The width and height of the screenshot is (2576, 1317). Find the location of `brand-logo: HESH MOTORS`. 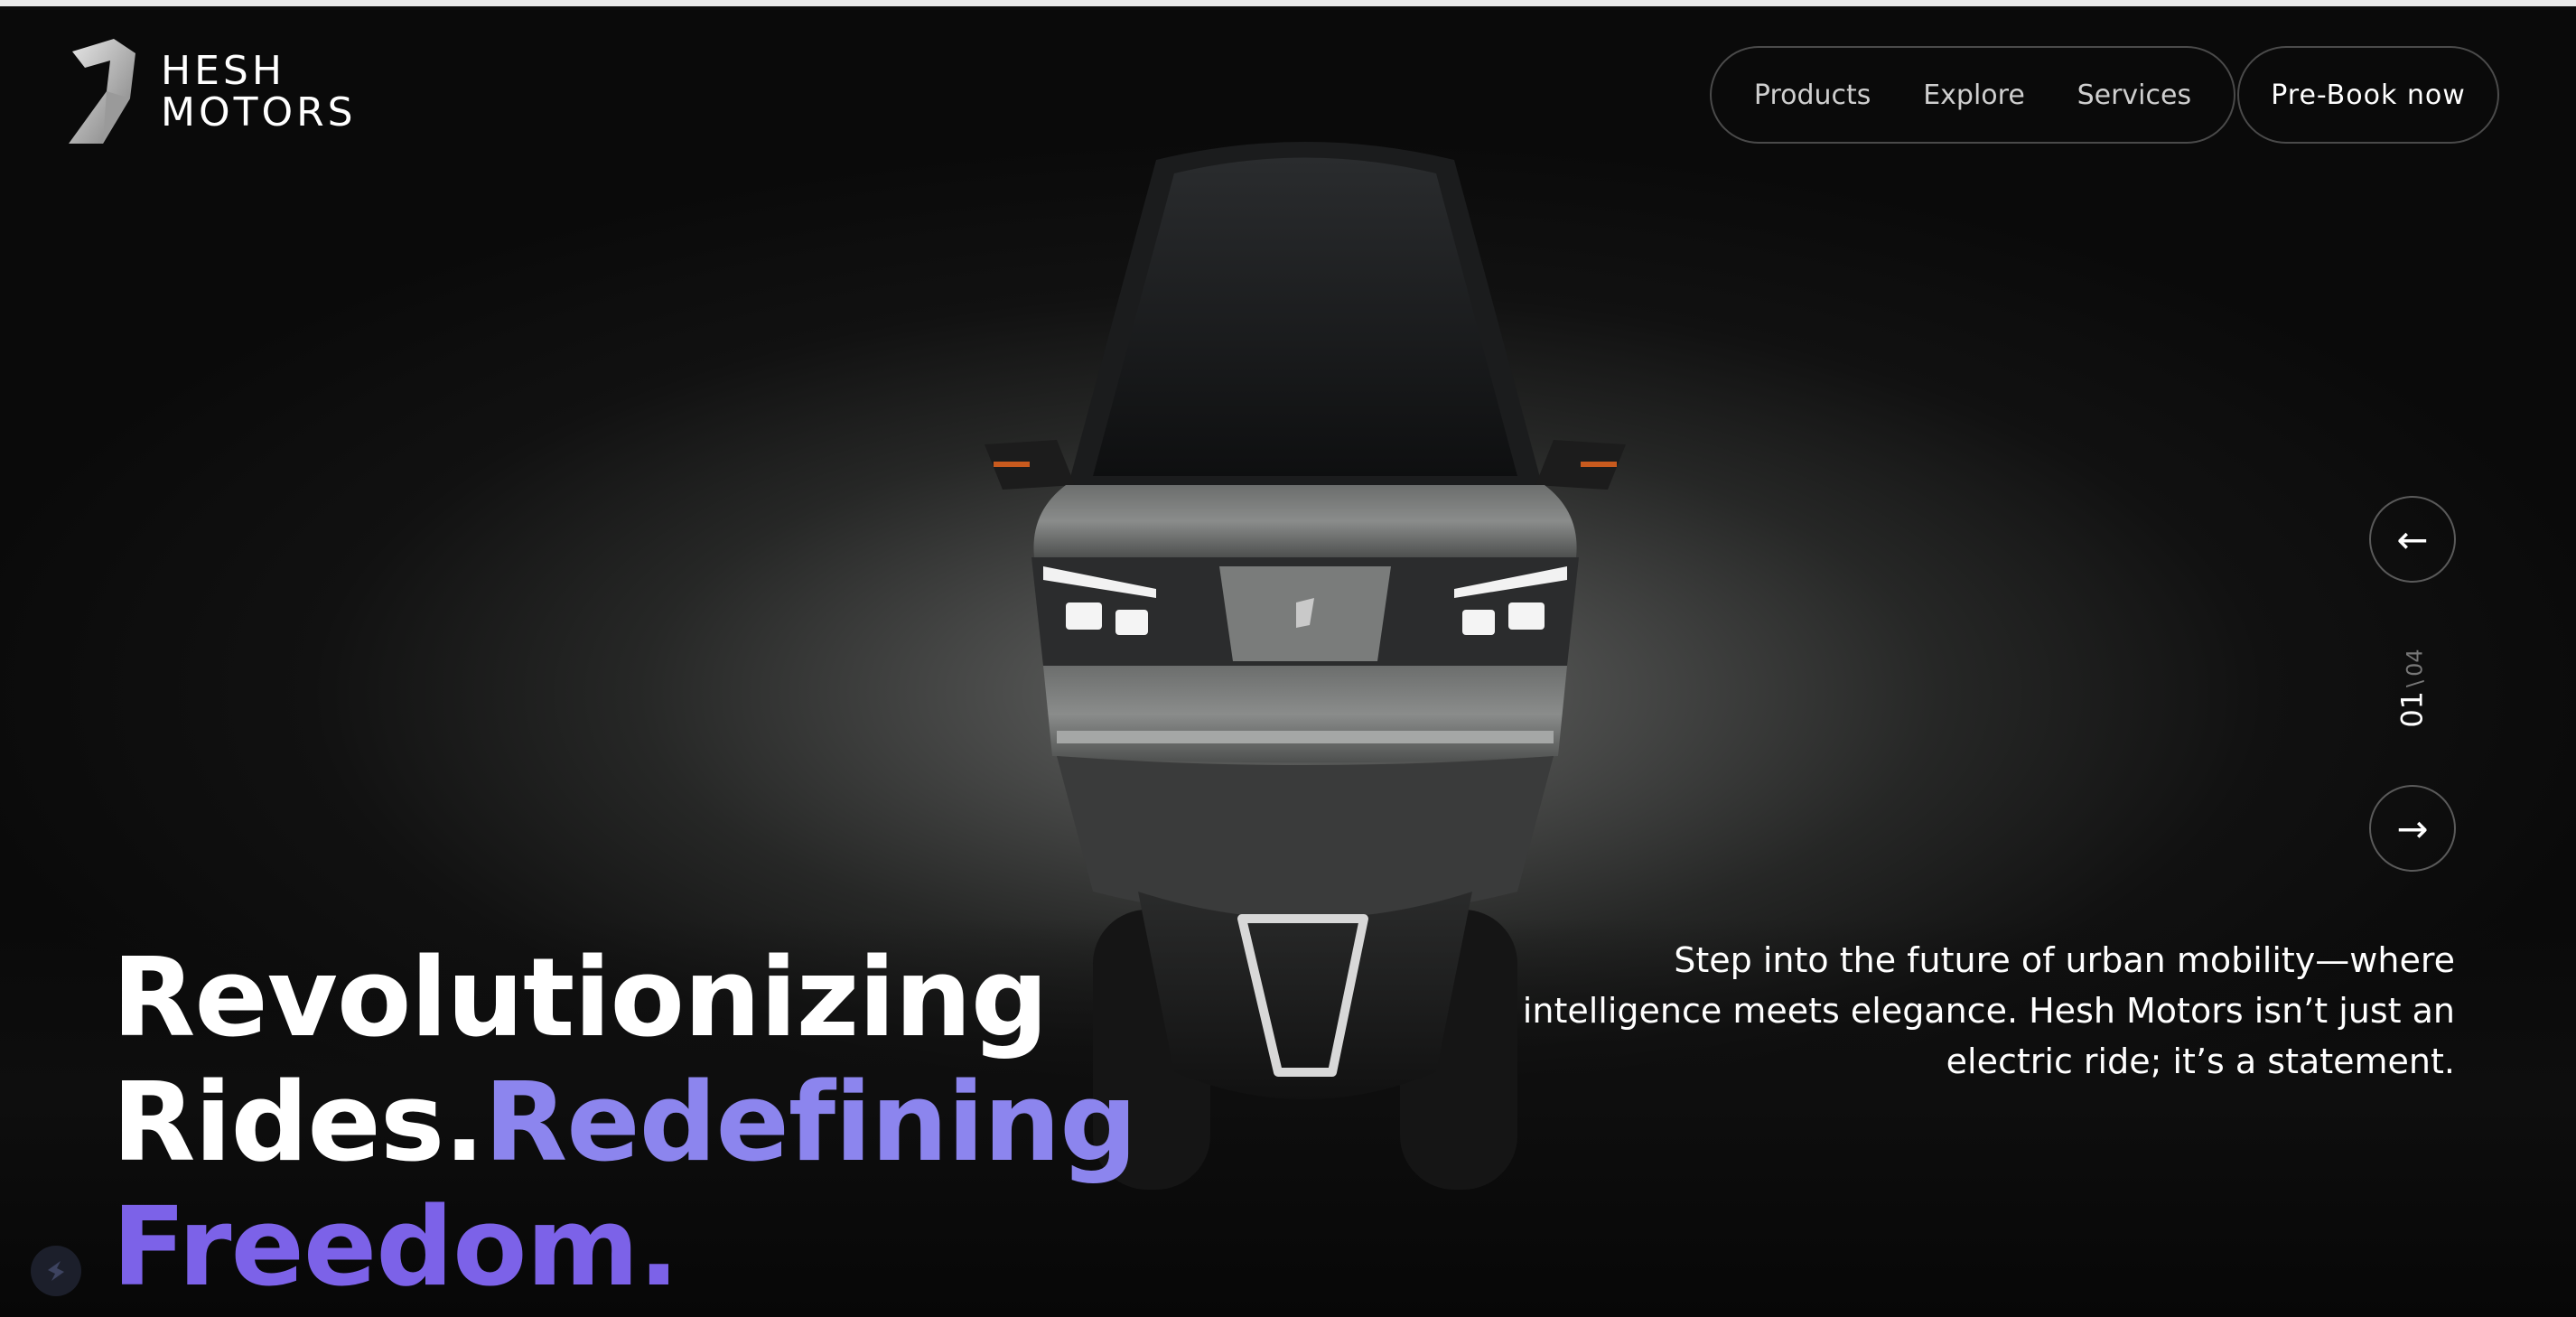

brand-logo: HESH MOTORS is located at coordinates (212, 92).